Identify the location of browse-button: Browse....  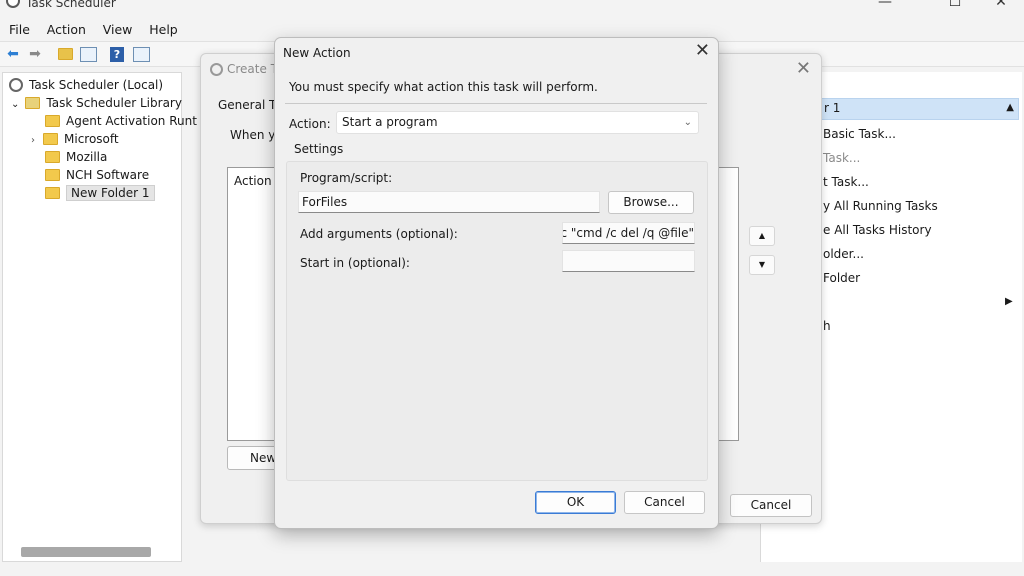
(651, 202).